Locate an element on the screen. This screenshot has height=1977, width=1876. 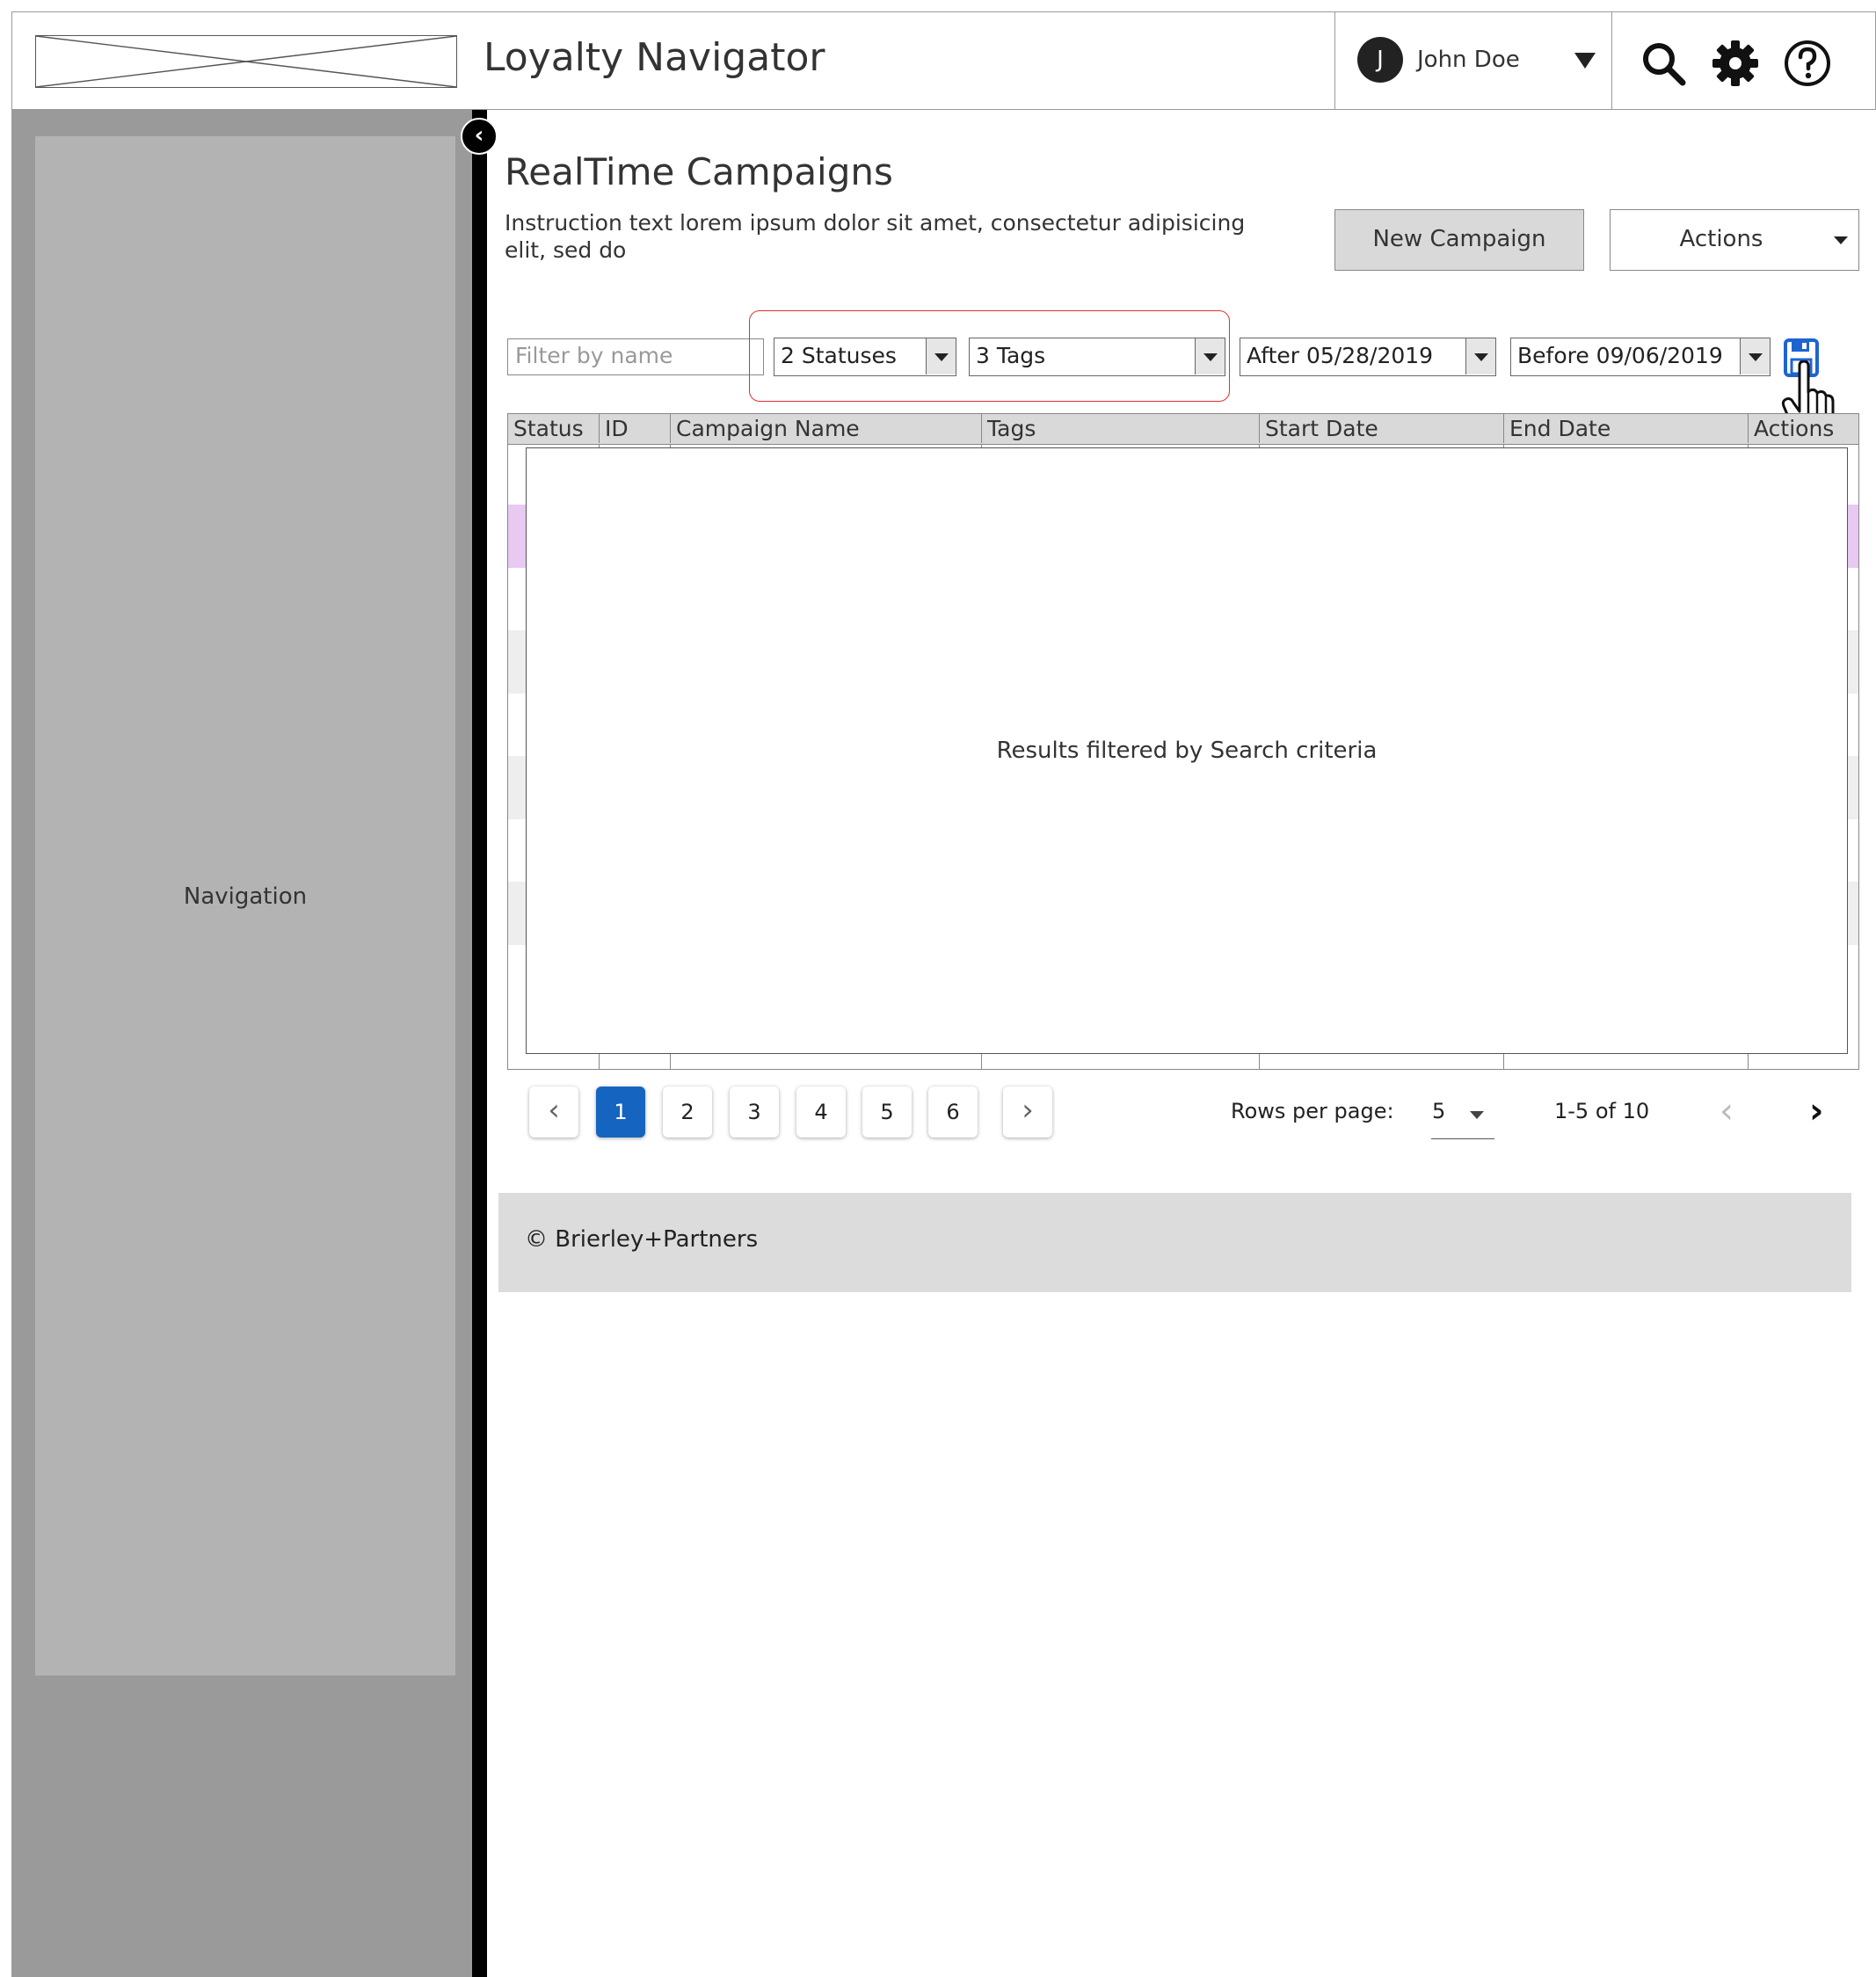
tags-filter-dropdown: 3 Tags is located at coordinates (1097, 357).